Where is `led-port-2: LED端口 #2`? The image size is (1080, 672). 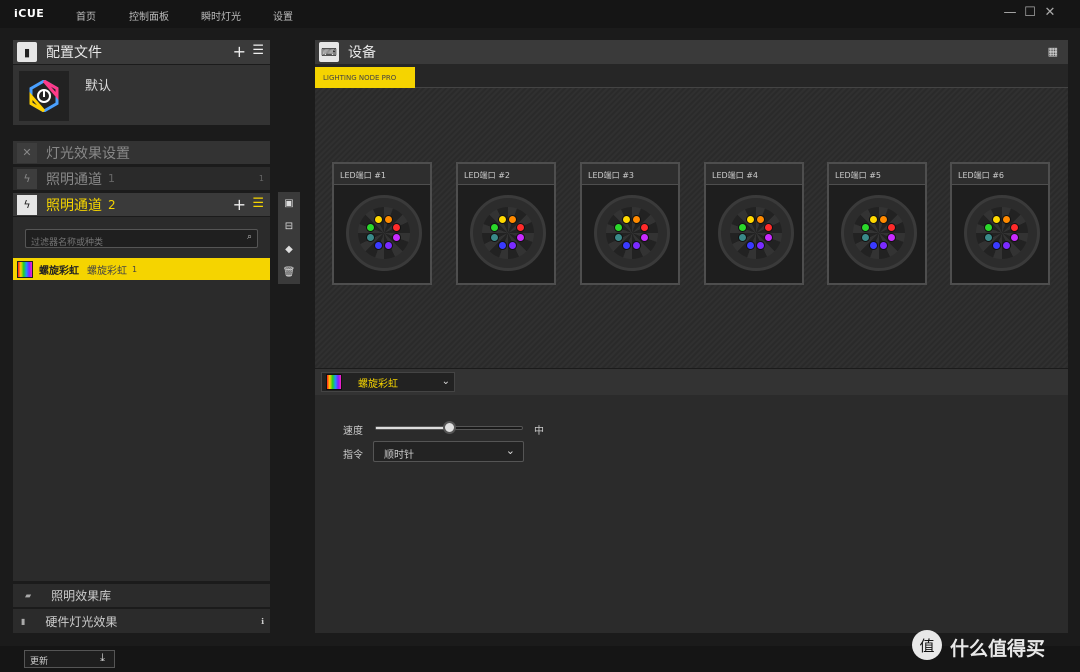
led-port-2: LED端口 #2 is located at coordinates (506, 223).